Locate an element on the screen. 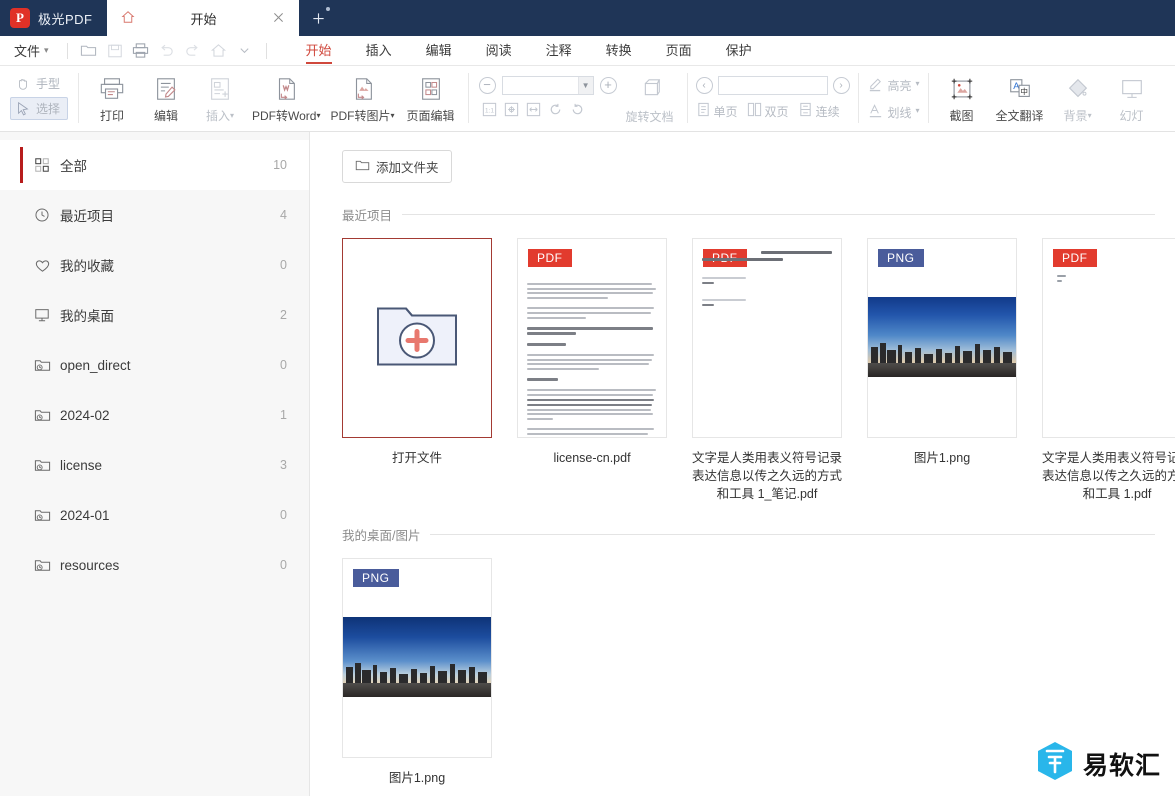 The height and width of the screenshot is (796, 1175). insert-doc-icon is located at coordinates (220, 89).